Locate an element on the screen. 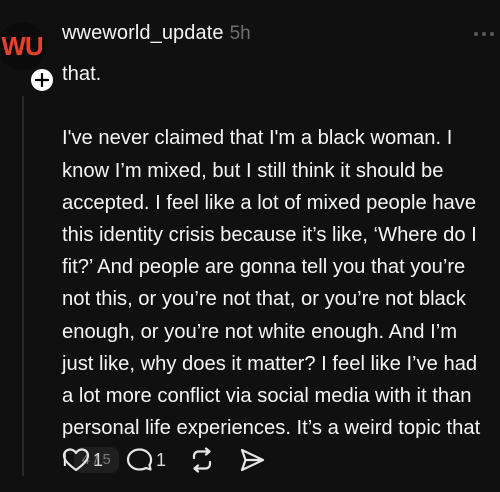  plus-icon is located at coordinates (42, 80).